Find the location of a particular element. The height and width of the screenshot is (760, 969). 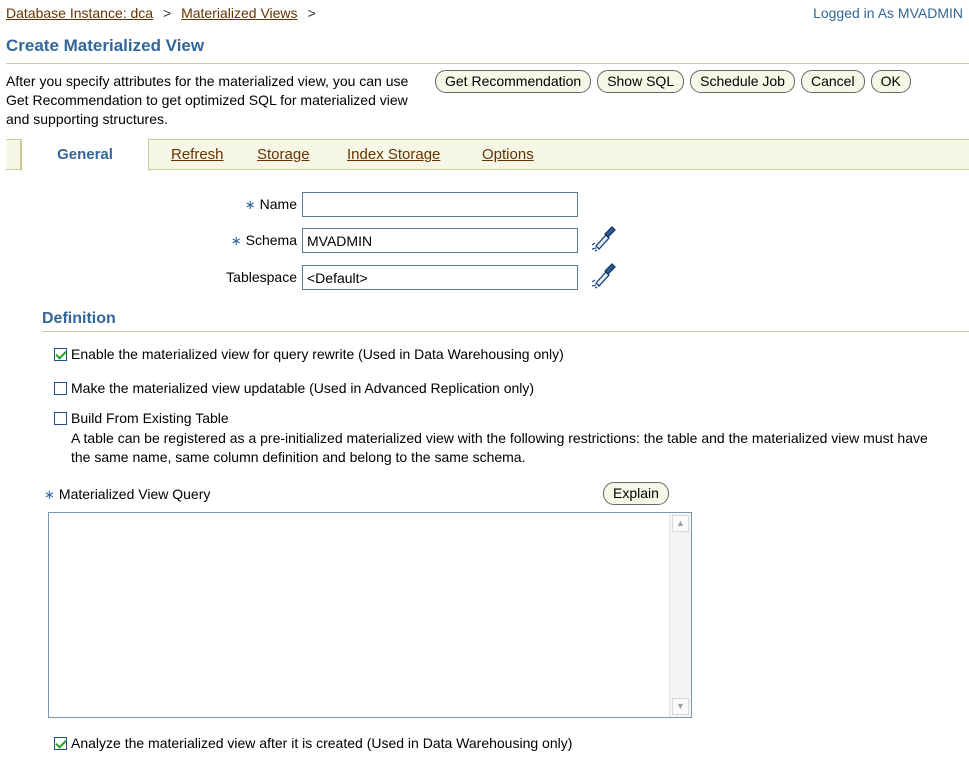

tab-storage: Storage is located at coordinates (283, 154).